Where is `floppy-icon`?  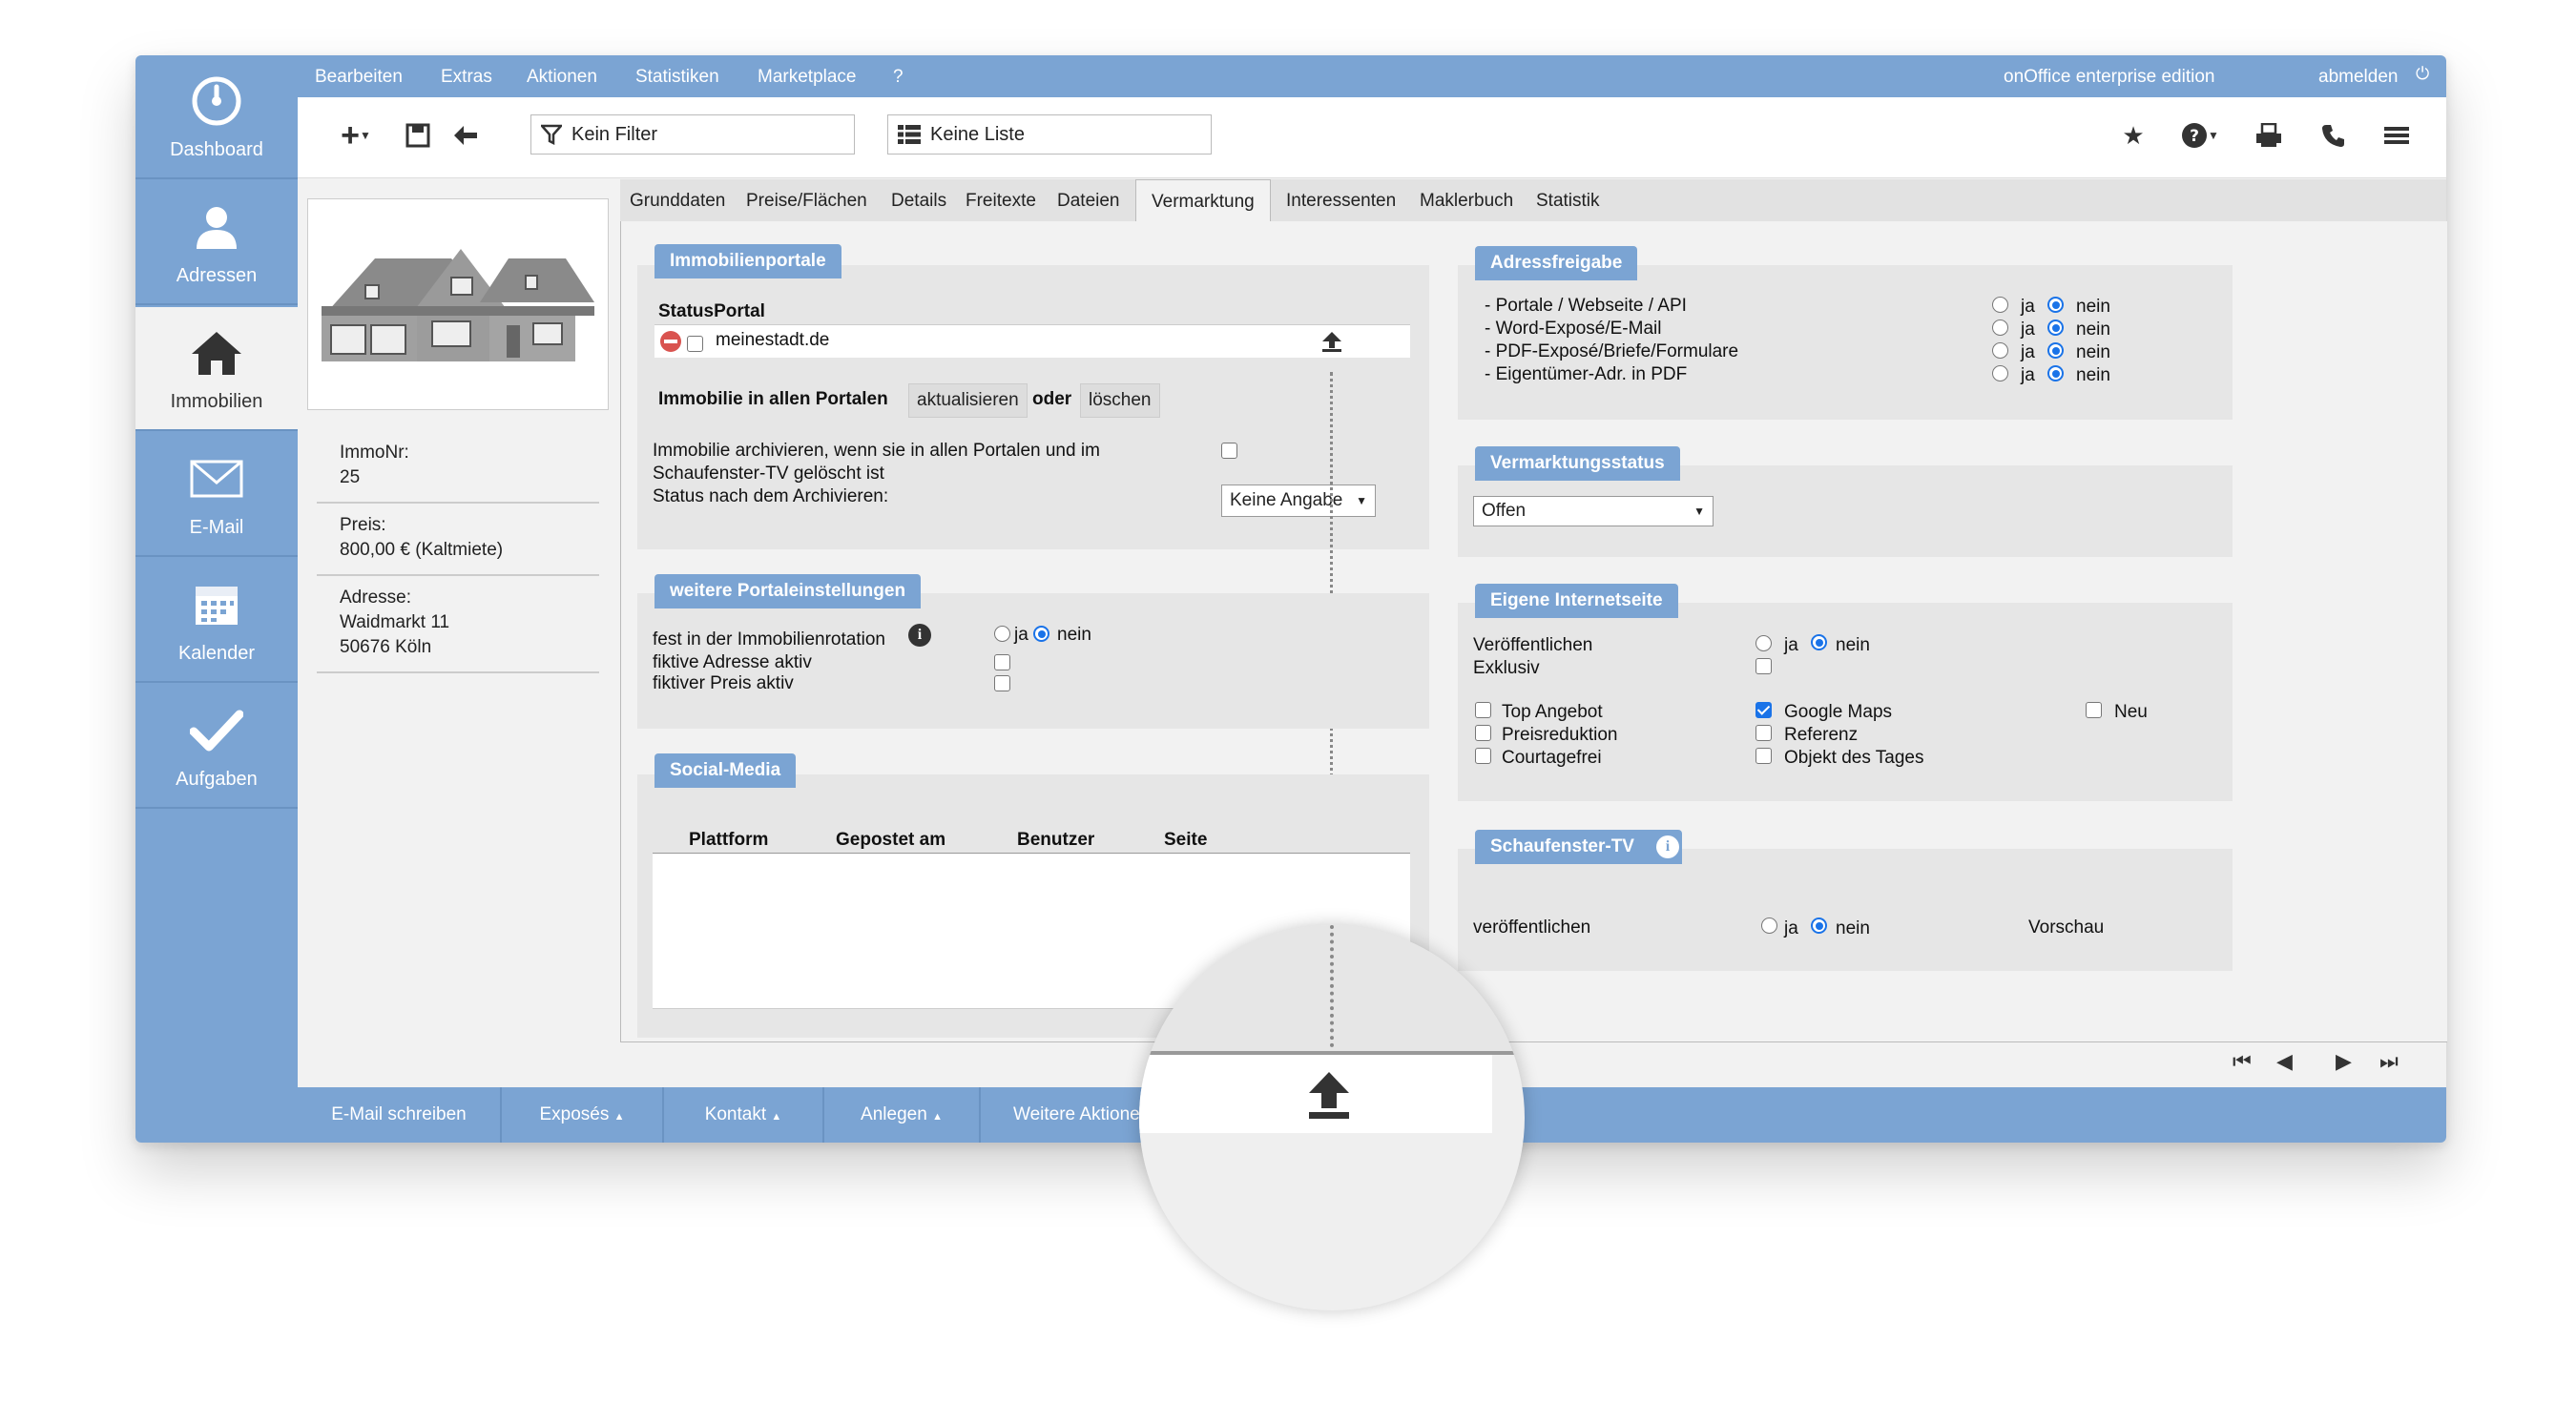 floppy-icon is located at coordinates (417, 135).